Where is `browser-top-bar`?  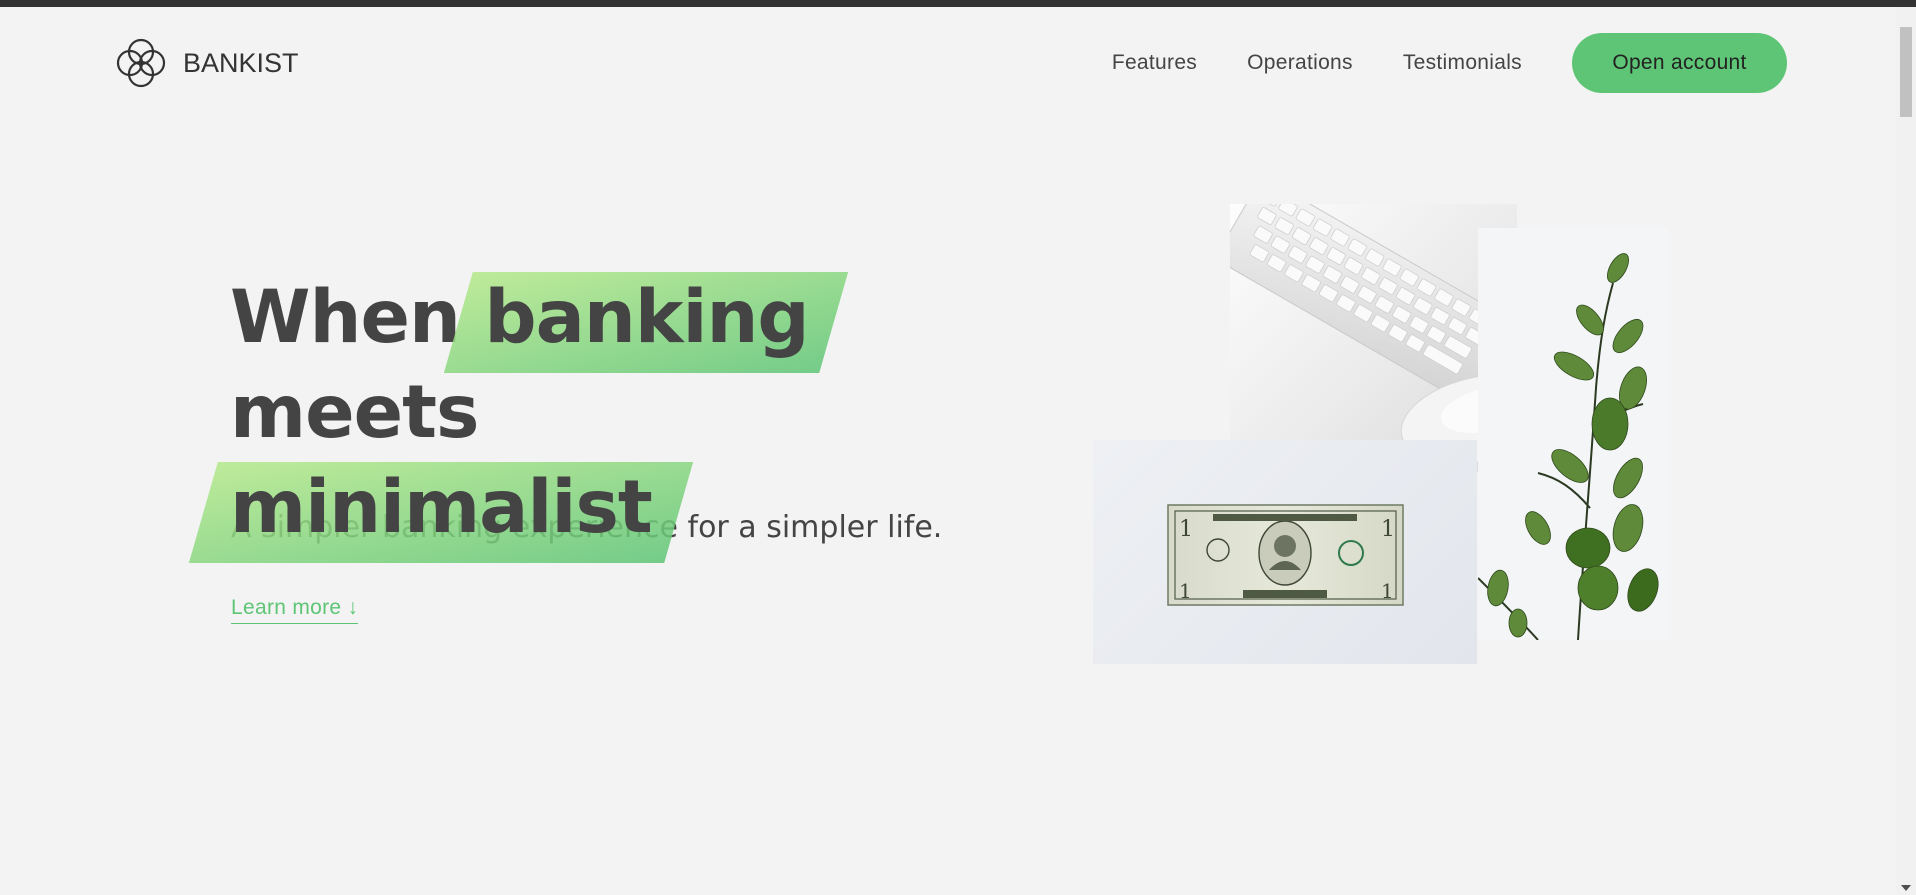
browser-top-bar is located at coordinates (958, 3).